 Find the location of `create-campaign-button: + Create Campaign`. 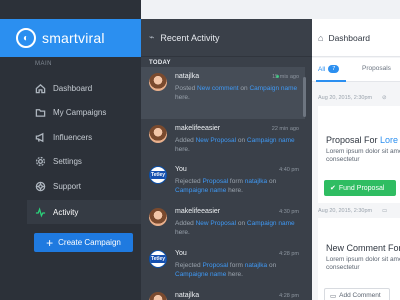

create-campaign-button: + Create Campaign is located at coordinates (83, 242).